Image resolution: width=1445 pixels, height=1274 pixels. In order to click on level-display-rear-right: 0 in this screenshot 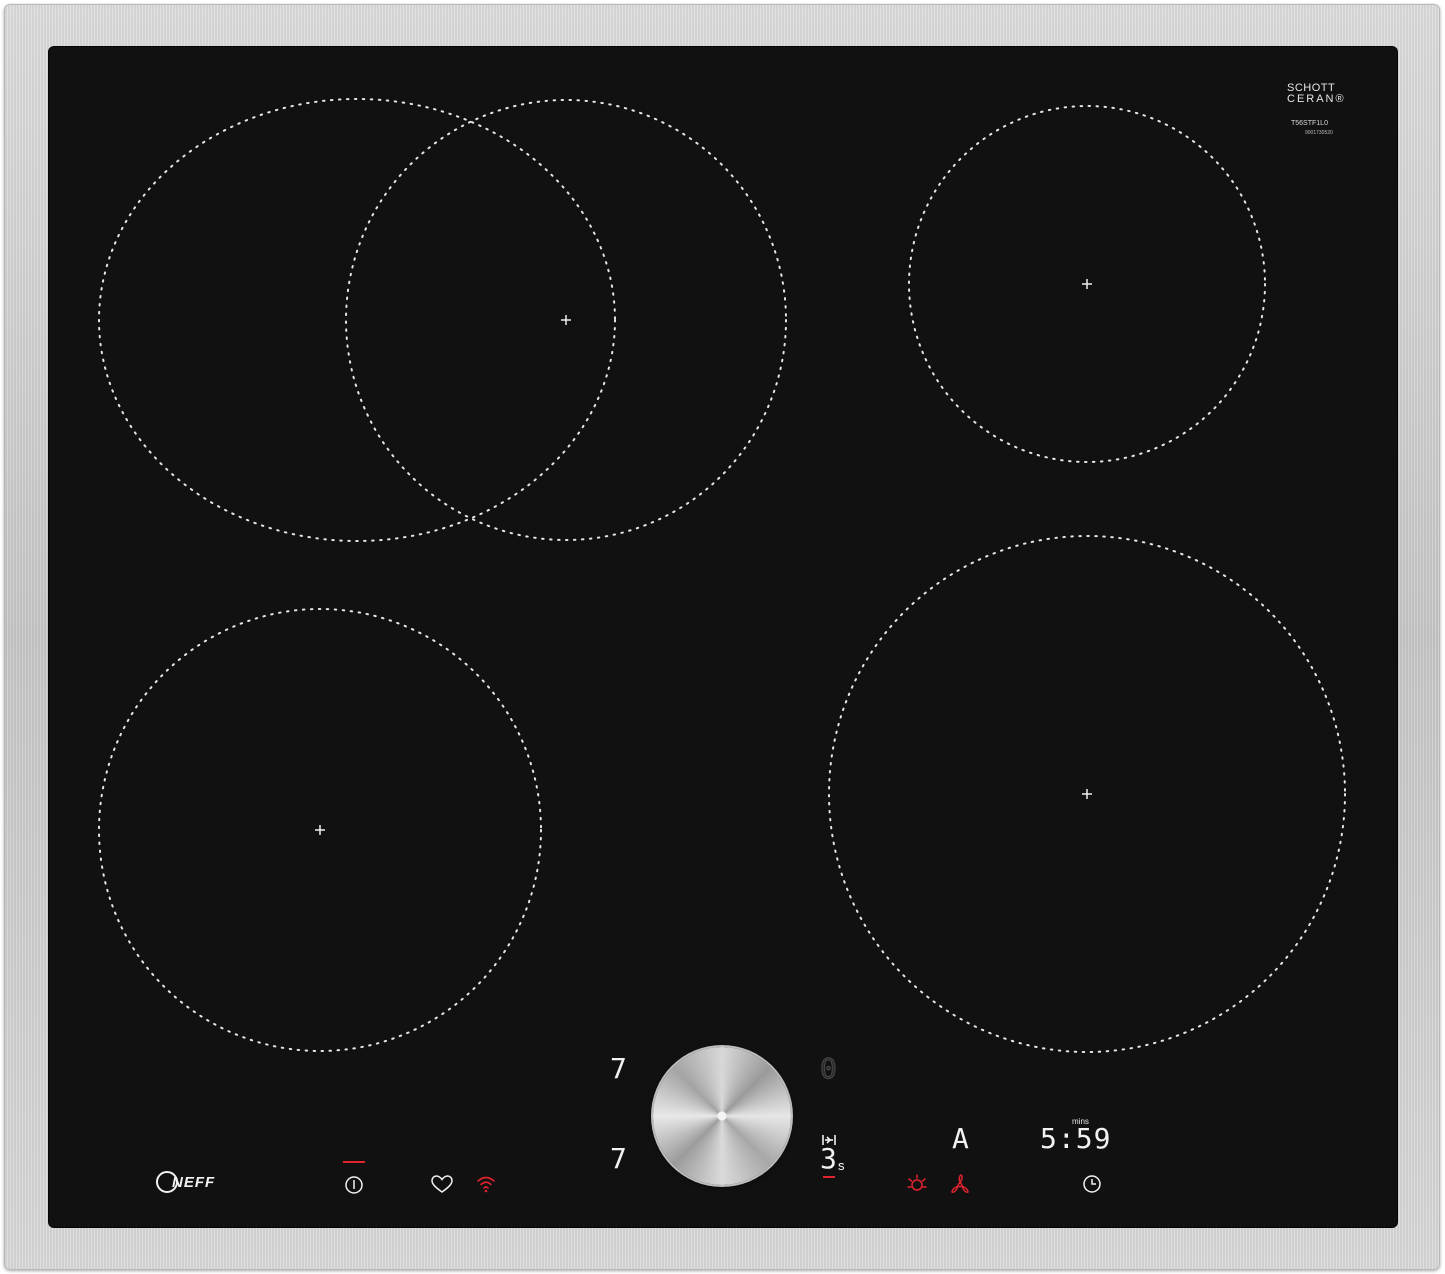, I will do `click(829, 1069)`.